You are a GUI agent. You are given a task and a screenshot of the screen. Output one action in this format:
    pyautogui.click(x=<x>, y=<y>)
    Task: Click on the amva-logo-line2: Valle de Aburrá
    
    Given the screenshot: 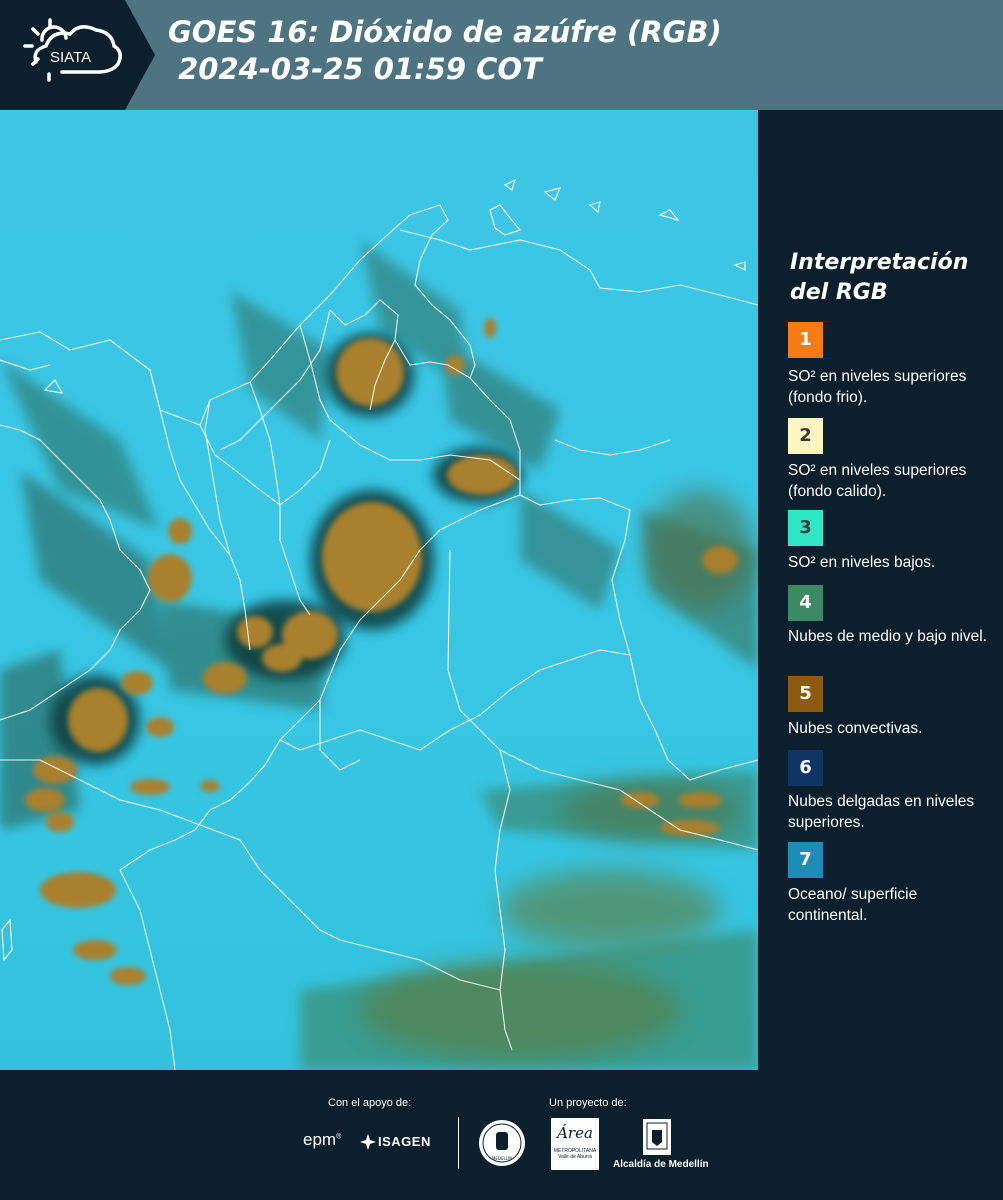 What is the action you would take?
    pyautogui.click(x=575, y=1157)
    